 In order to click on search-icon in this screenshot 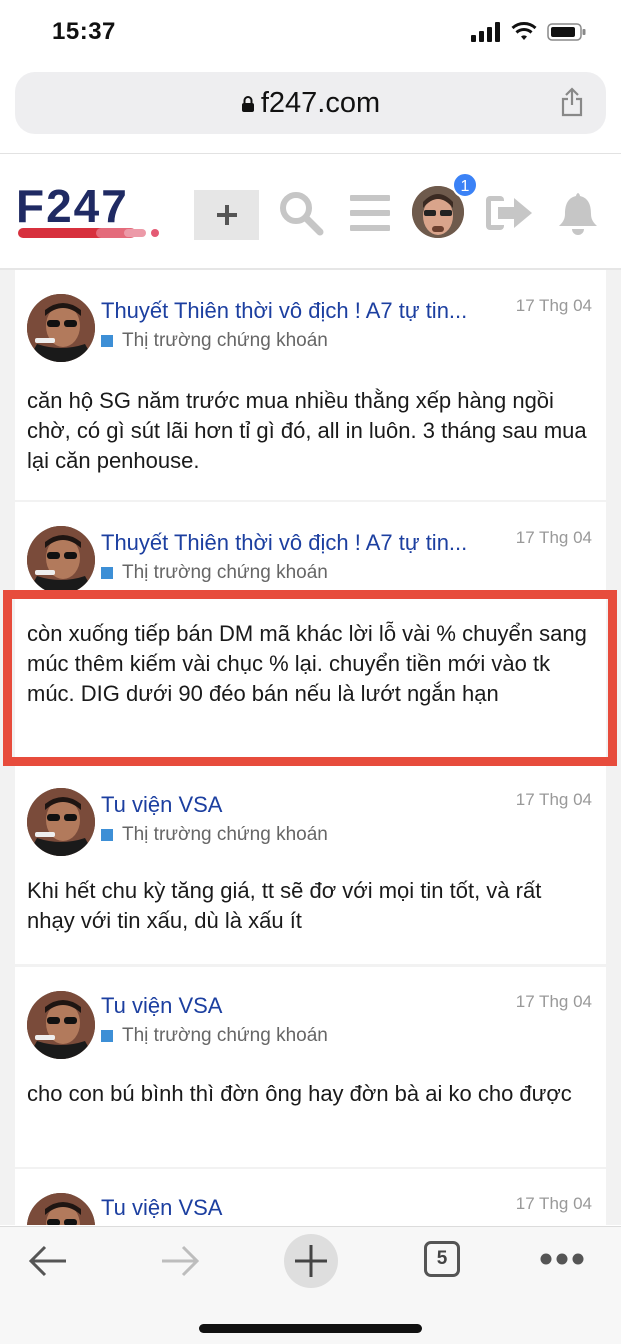, I will do `click(301, 213)`.